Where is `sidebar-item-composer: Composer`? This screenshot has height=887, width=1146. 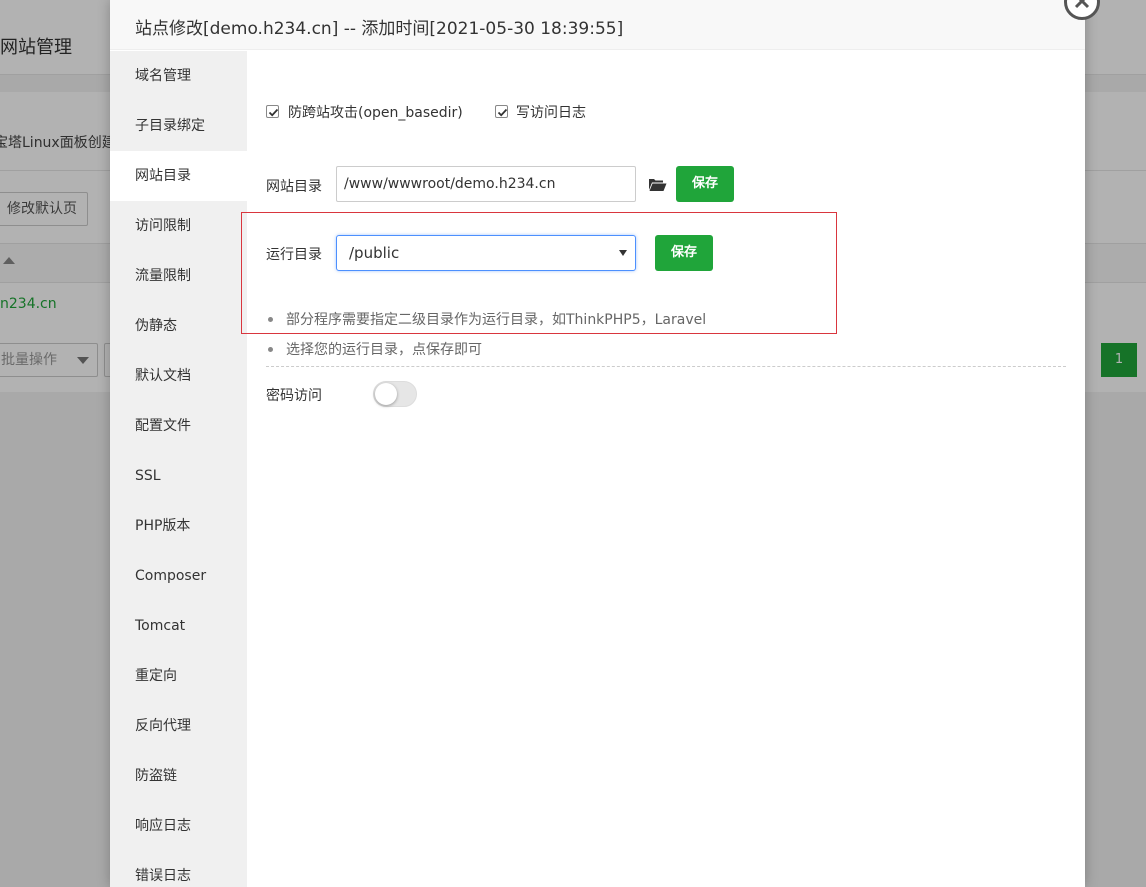 sidebar-item-composer: Composer is located at coordinates (178, 576).